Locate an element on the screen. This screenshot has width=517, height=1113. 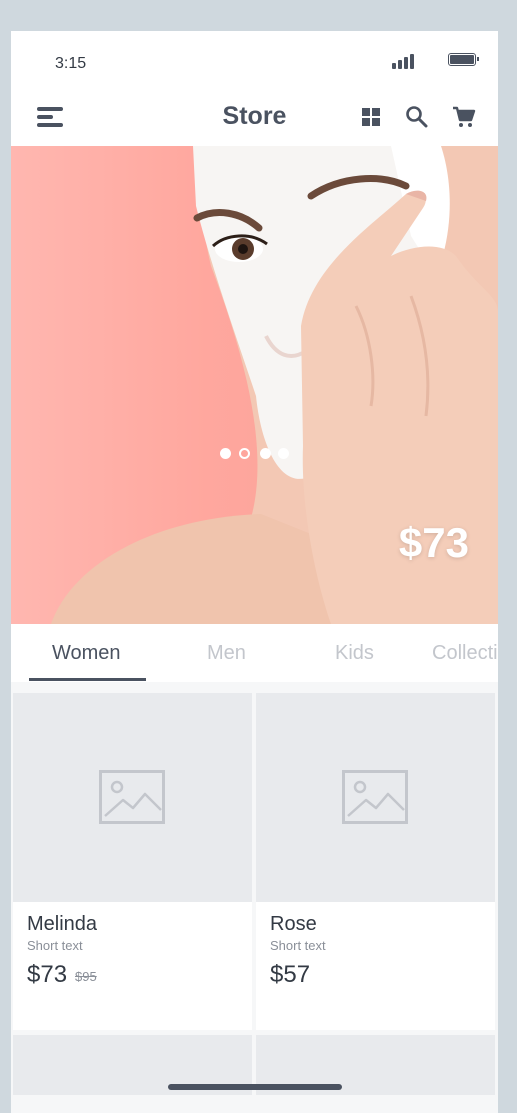
product-name: Rose is located at coordinates (293, 924).